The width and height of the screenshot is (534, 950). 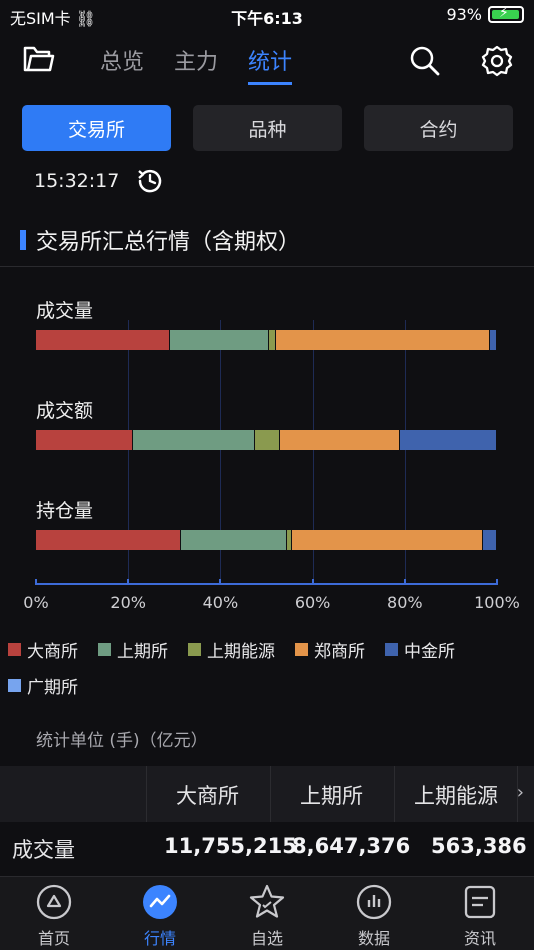 I want to click on battery-group: 93% ⚡, so click(x=485, y=14).